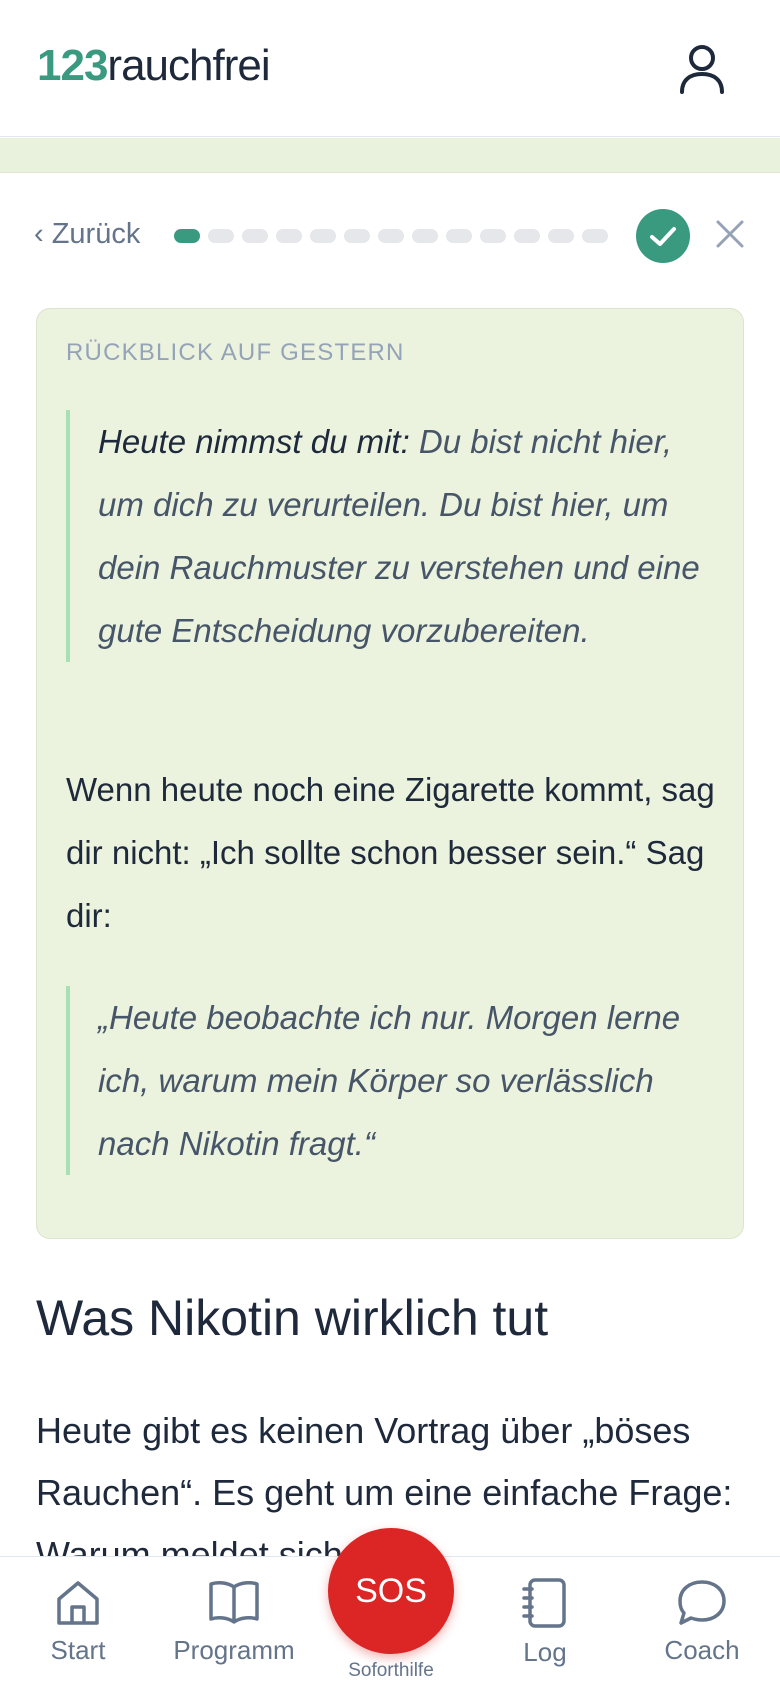 The height and width of the screenshot is (1688, 780). Describe the element at coordinates (254, 441) in the screenshot. I see `takeaway-lead: Heute nimmst du mit:` at that location.